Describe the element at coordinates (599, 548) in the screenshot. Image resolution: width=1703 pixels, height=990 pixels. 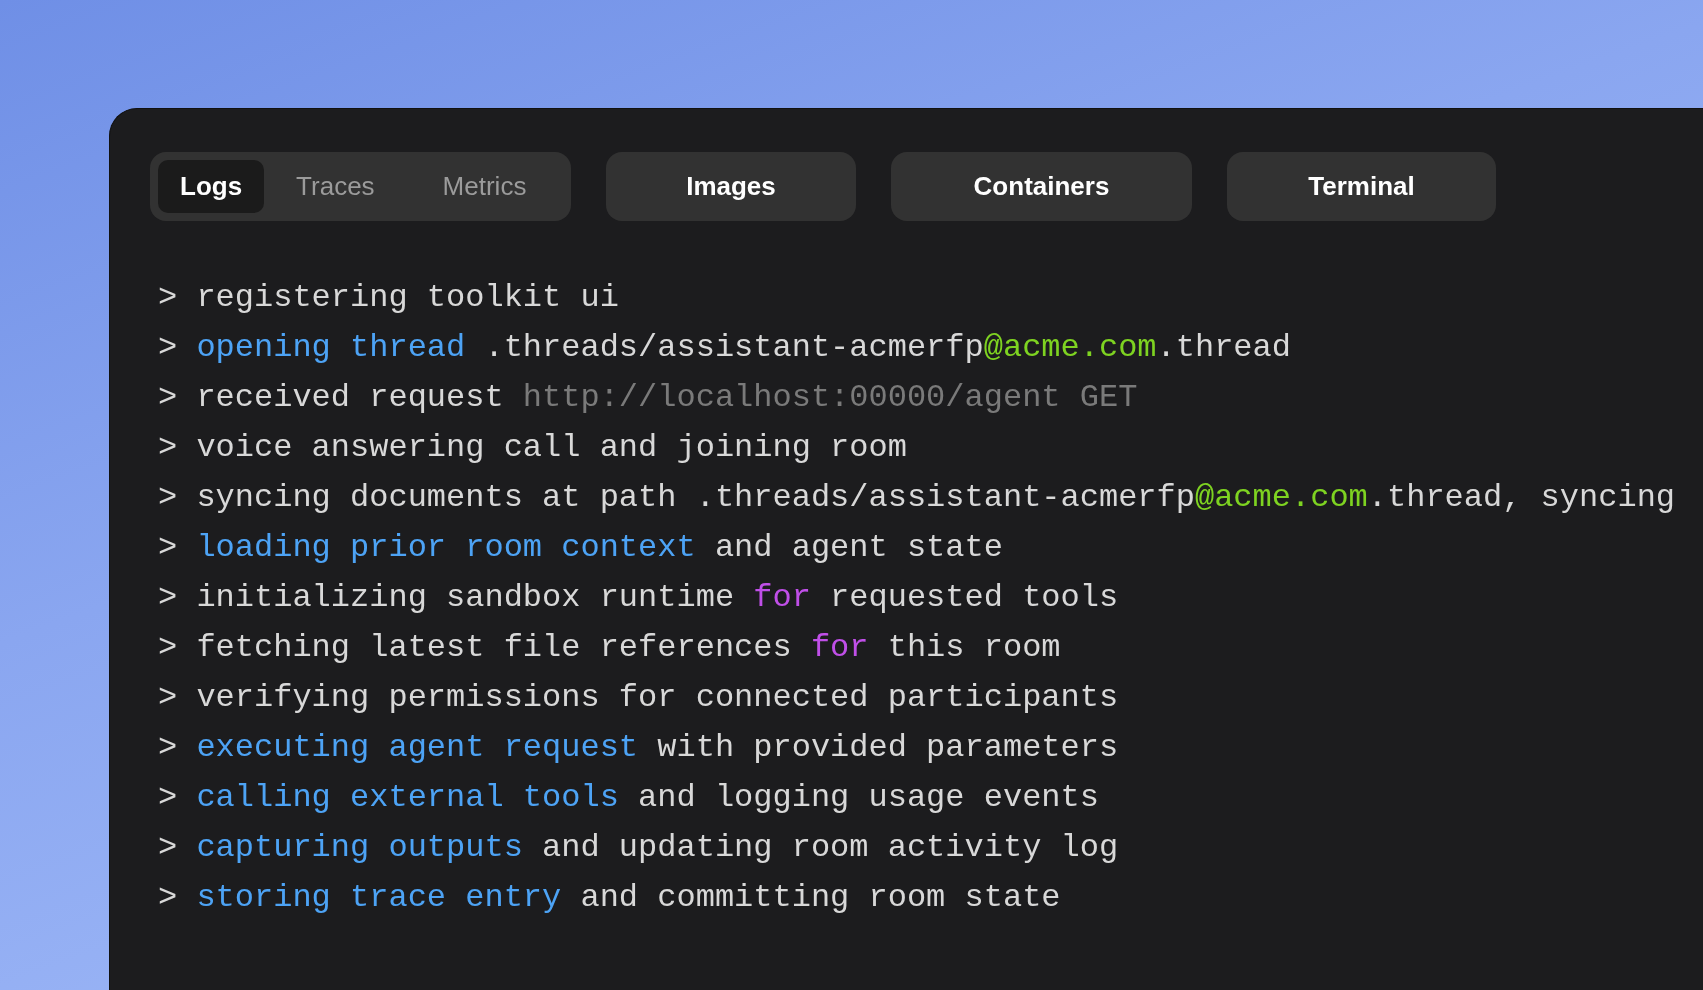
I see `log-line: loading prior room context and agent state` at that location.